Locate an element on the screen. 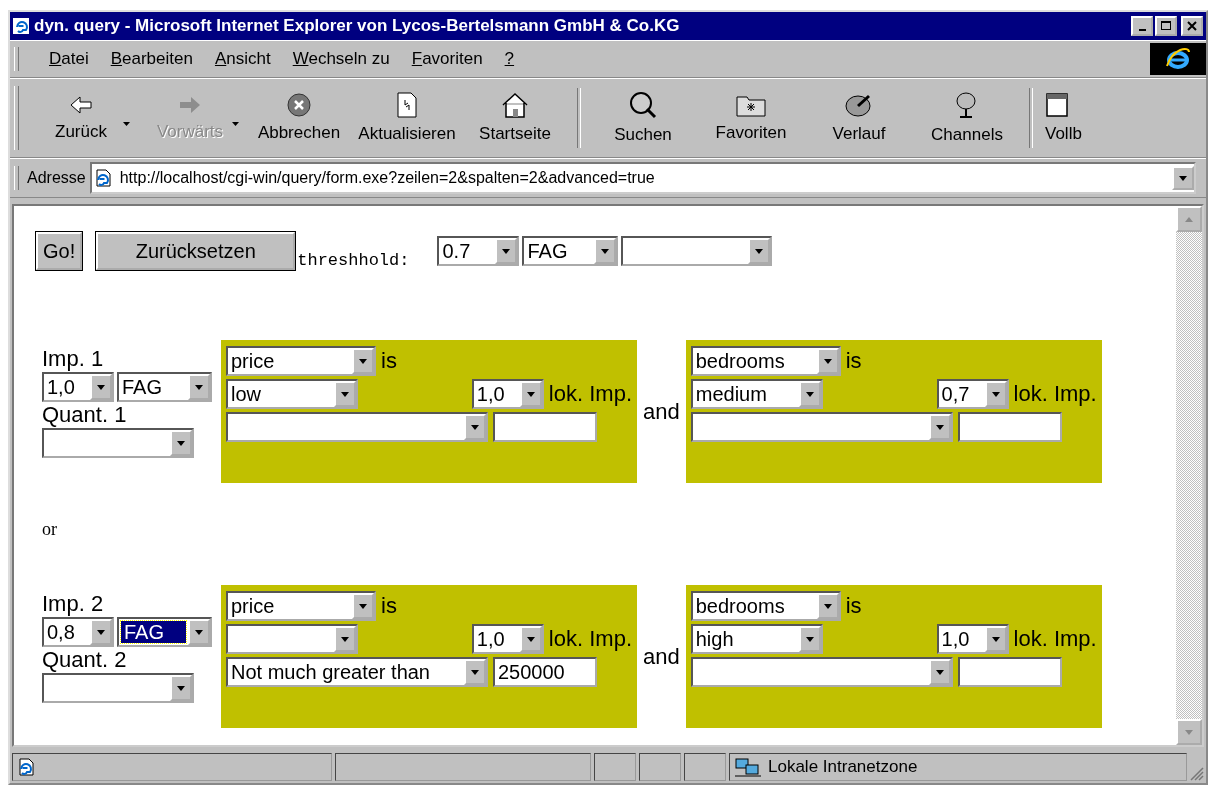  right-arrow-icon is located at coordinates (190, 105).